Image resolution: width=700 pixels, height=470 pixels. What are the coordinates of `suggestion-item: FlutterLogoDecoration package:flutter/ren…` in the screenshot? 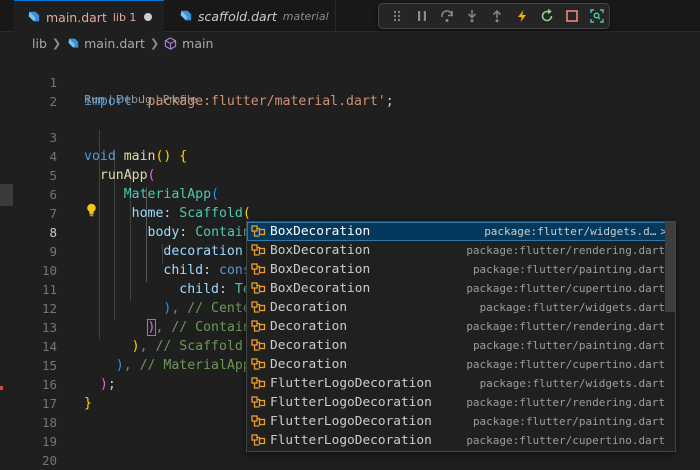 It's located at (461, 402).